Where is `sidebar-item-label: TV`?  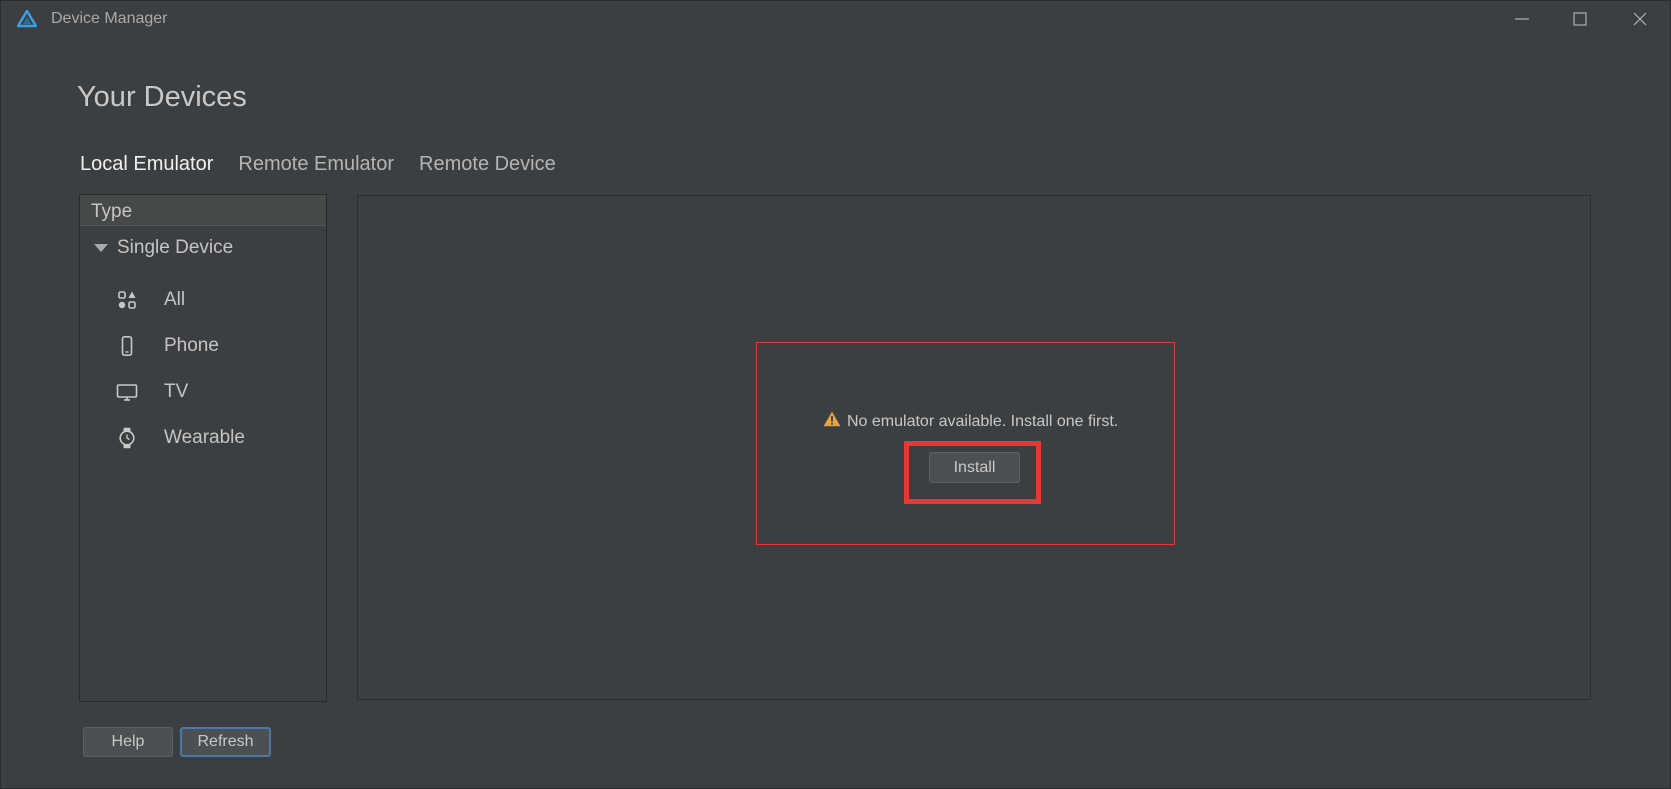
sidebar-item-label: TV is located at coordinates (176, 391).